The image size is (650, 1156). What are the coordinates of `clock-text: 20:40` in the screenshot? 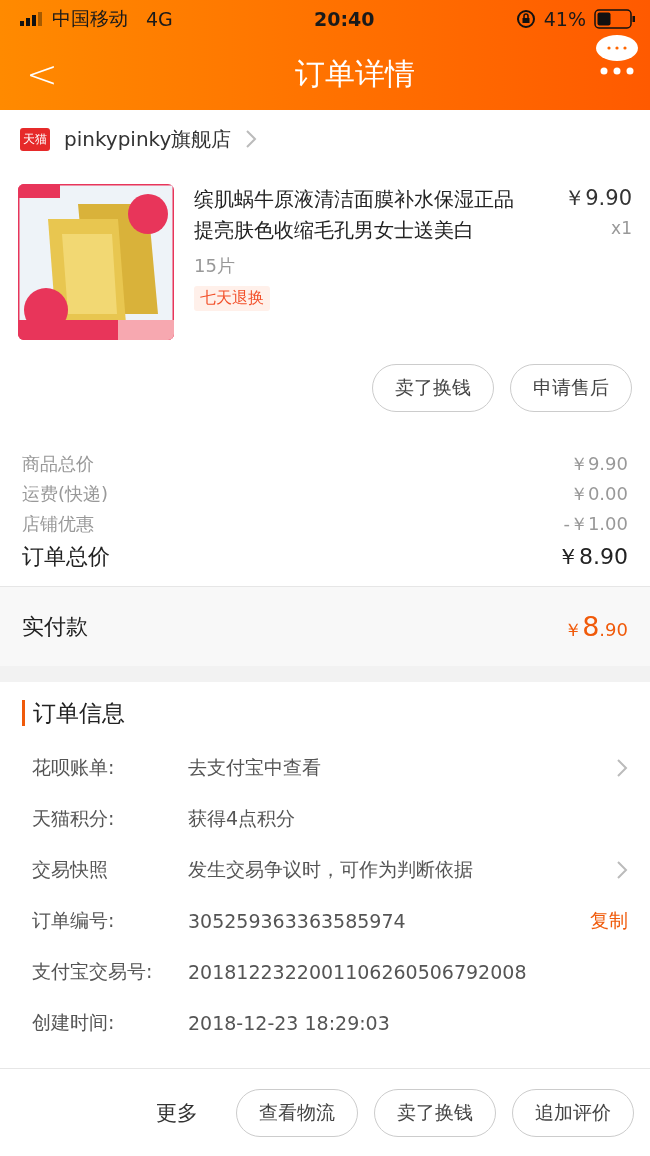 It's located at (344, 19).